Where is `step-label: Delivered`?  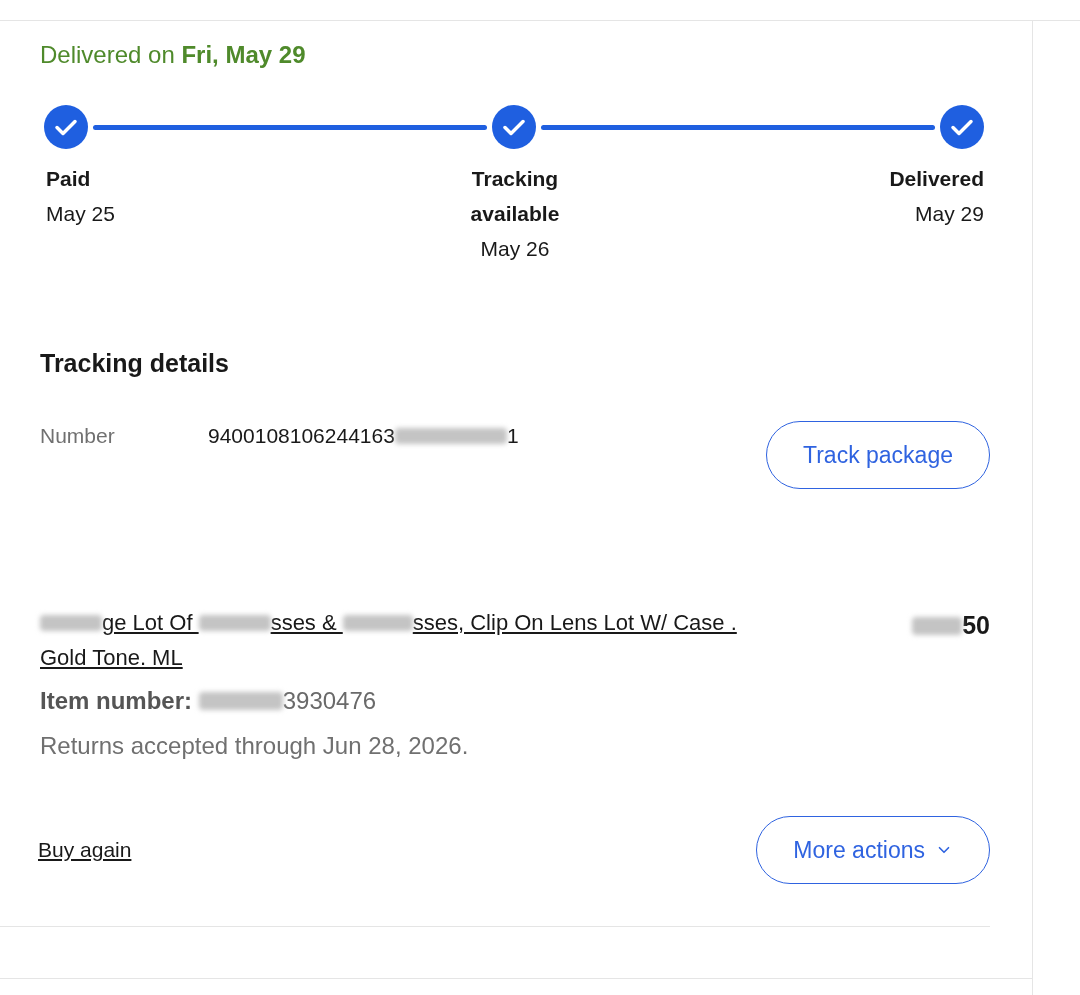
step-label: Delivered is located at coordinates (936, 179).